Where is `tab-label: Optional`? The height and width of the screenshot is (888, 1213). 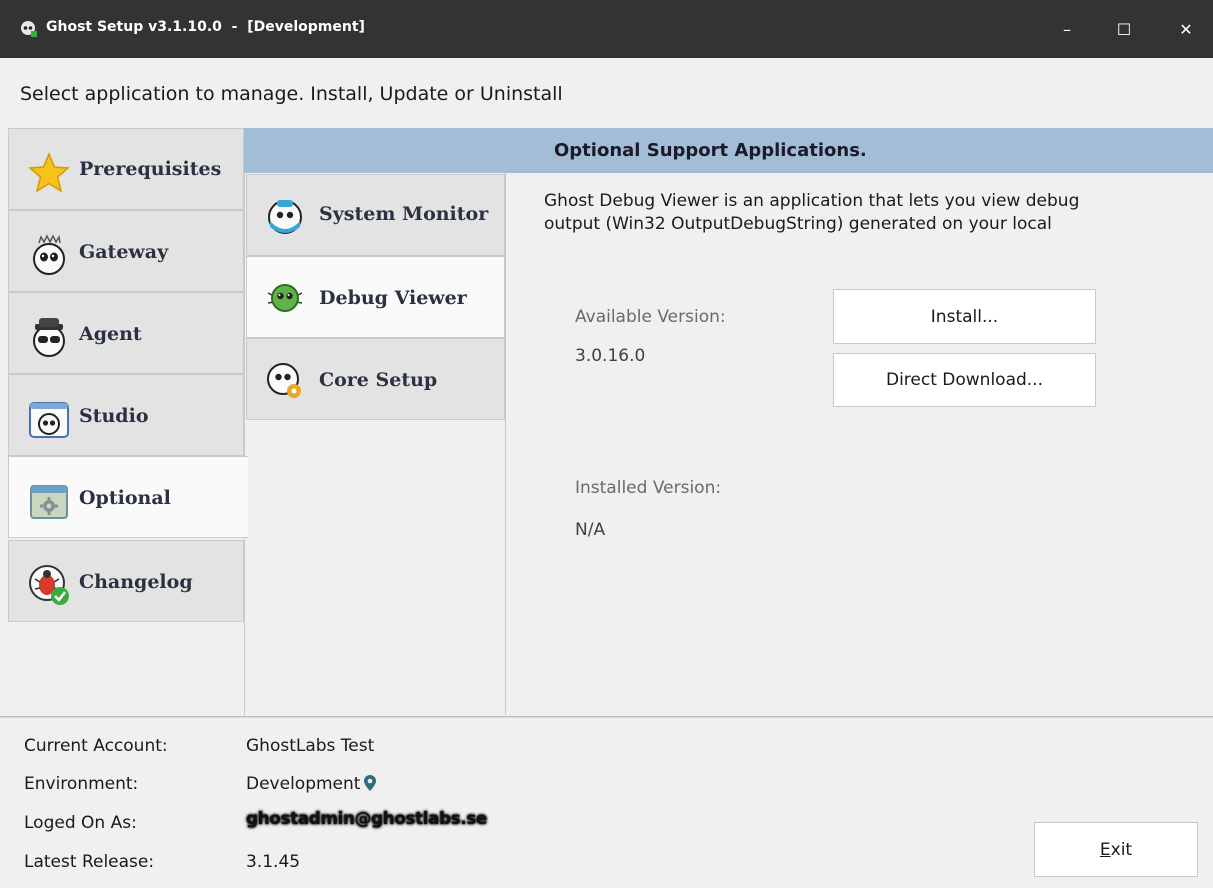 tab-label: Optional is located at coordinates (125, 498).